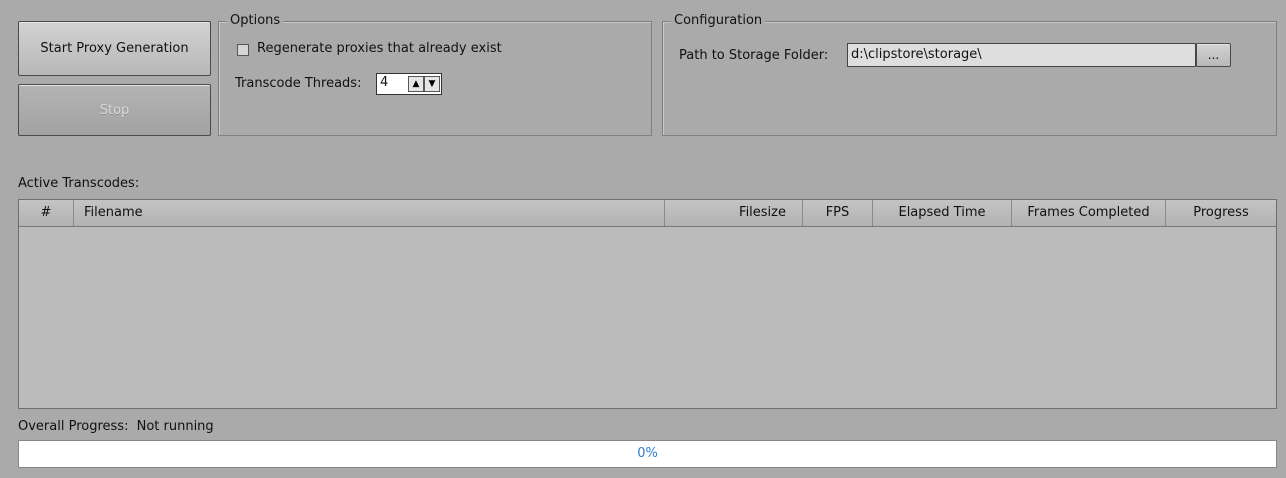 The image size is (1286, 478). Describe the element at coordinates (838, 213) in the screenshot. I see `column-header-fps: FPS` at that location.